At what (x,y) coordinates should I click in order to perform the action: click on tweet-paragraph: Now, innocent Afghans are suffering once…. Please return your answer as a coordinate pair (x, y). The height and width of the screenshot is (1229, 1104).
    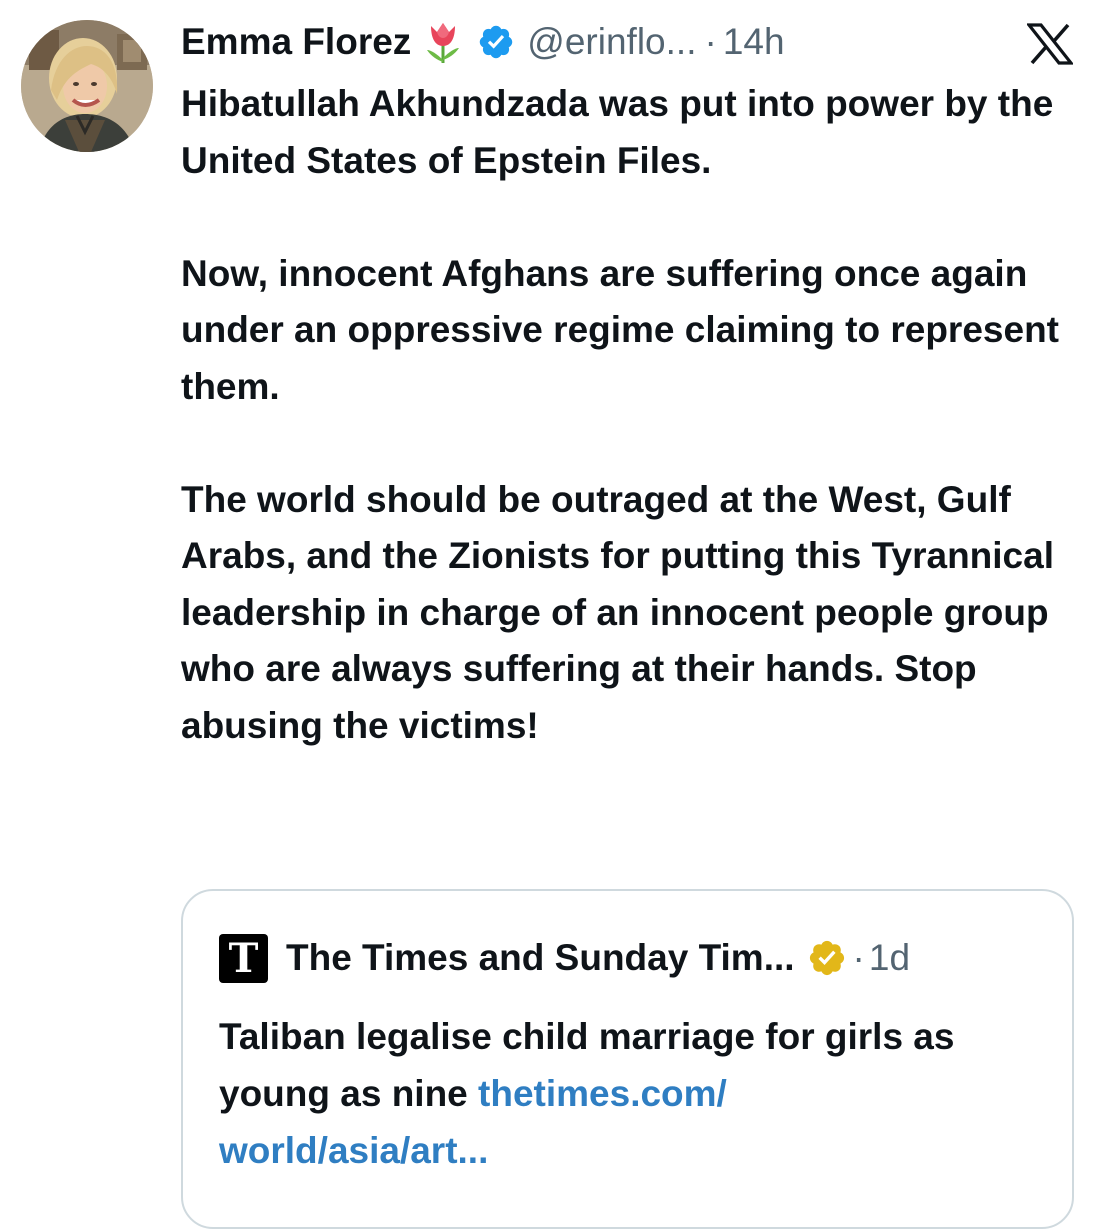
    Looking at the image, I should click on (620, 329).